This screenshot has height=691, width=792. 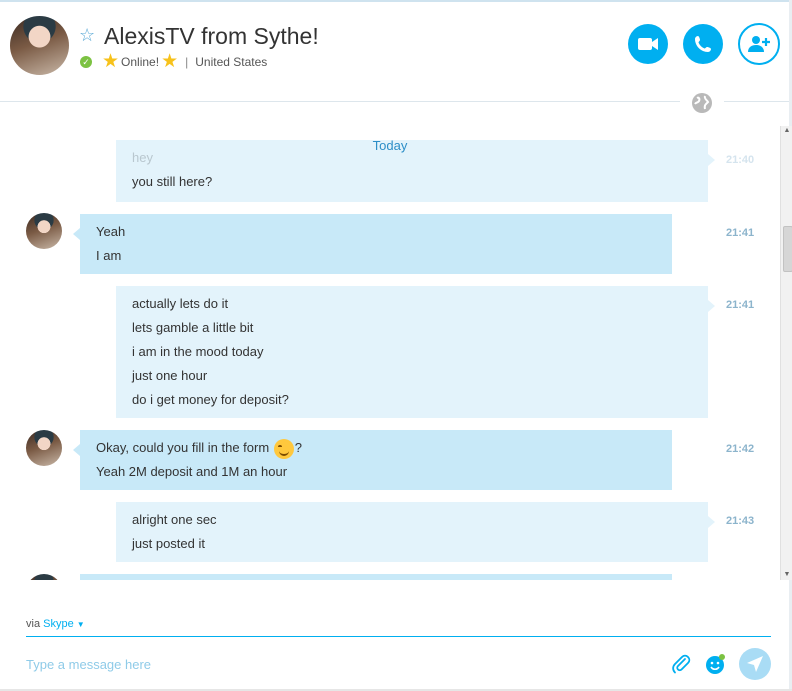 I want to click on contact-avatar, so click(x=39, y=45).